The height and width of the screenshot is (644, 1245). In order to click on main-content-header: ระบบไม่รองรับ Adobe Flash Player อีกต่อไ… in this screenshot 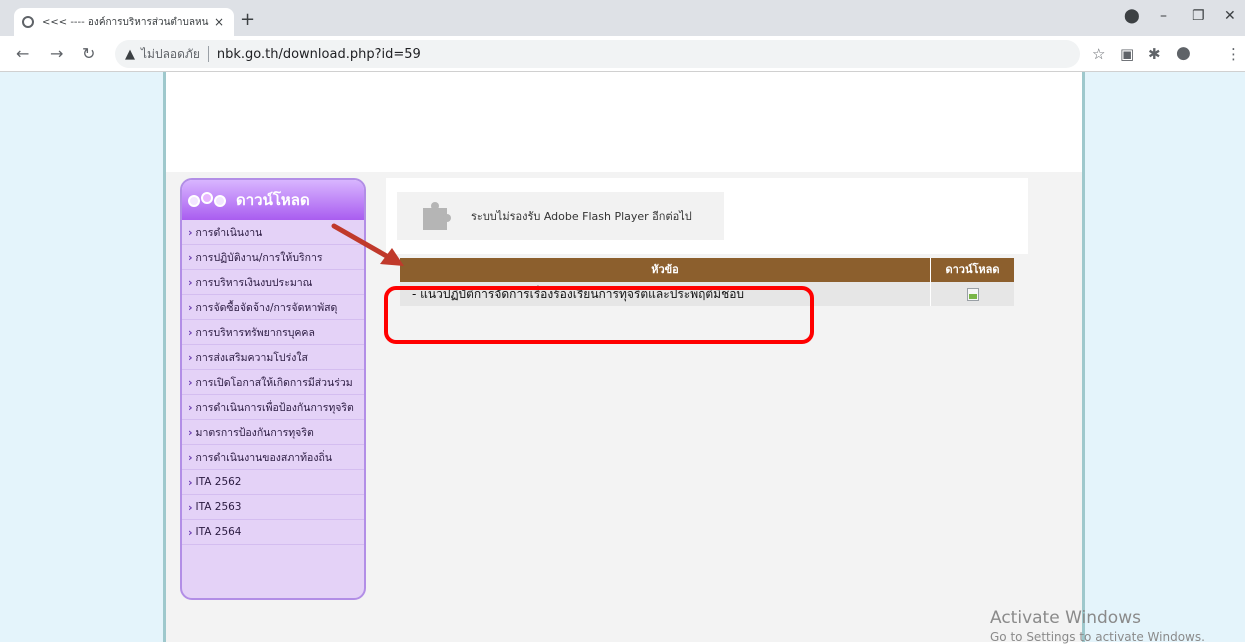, I will do `click(707, 216)`.